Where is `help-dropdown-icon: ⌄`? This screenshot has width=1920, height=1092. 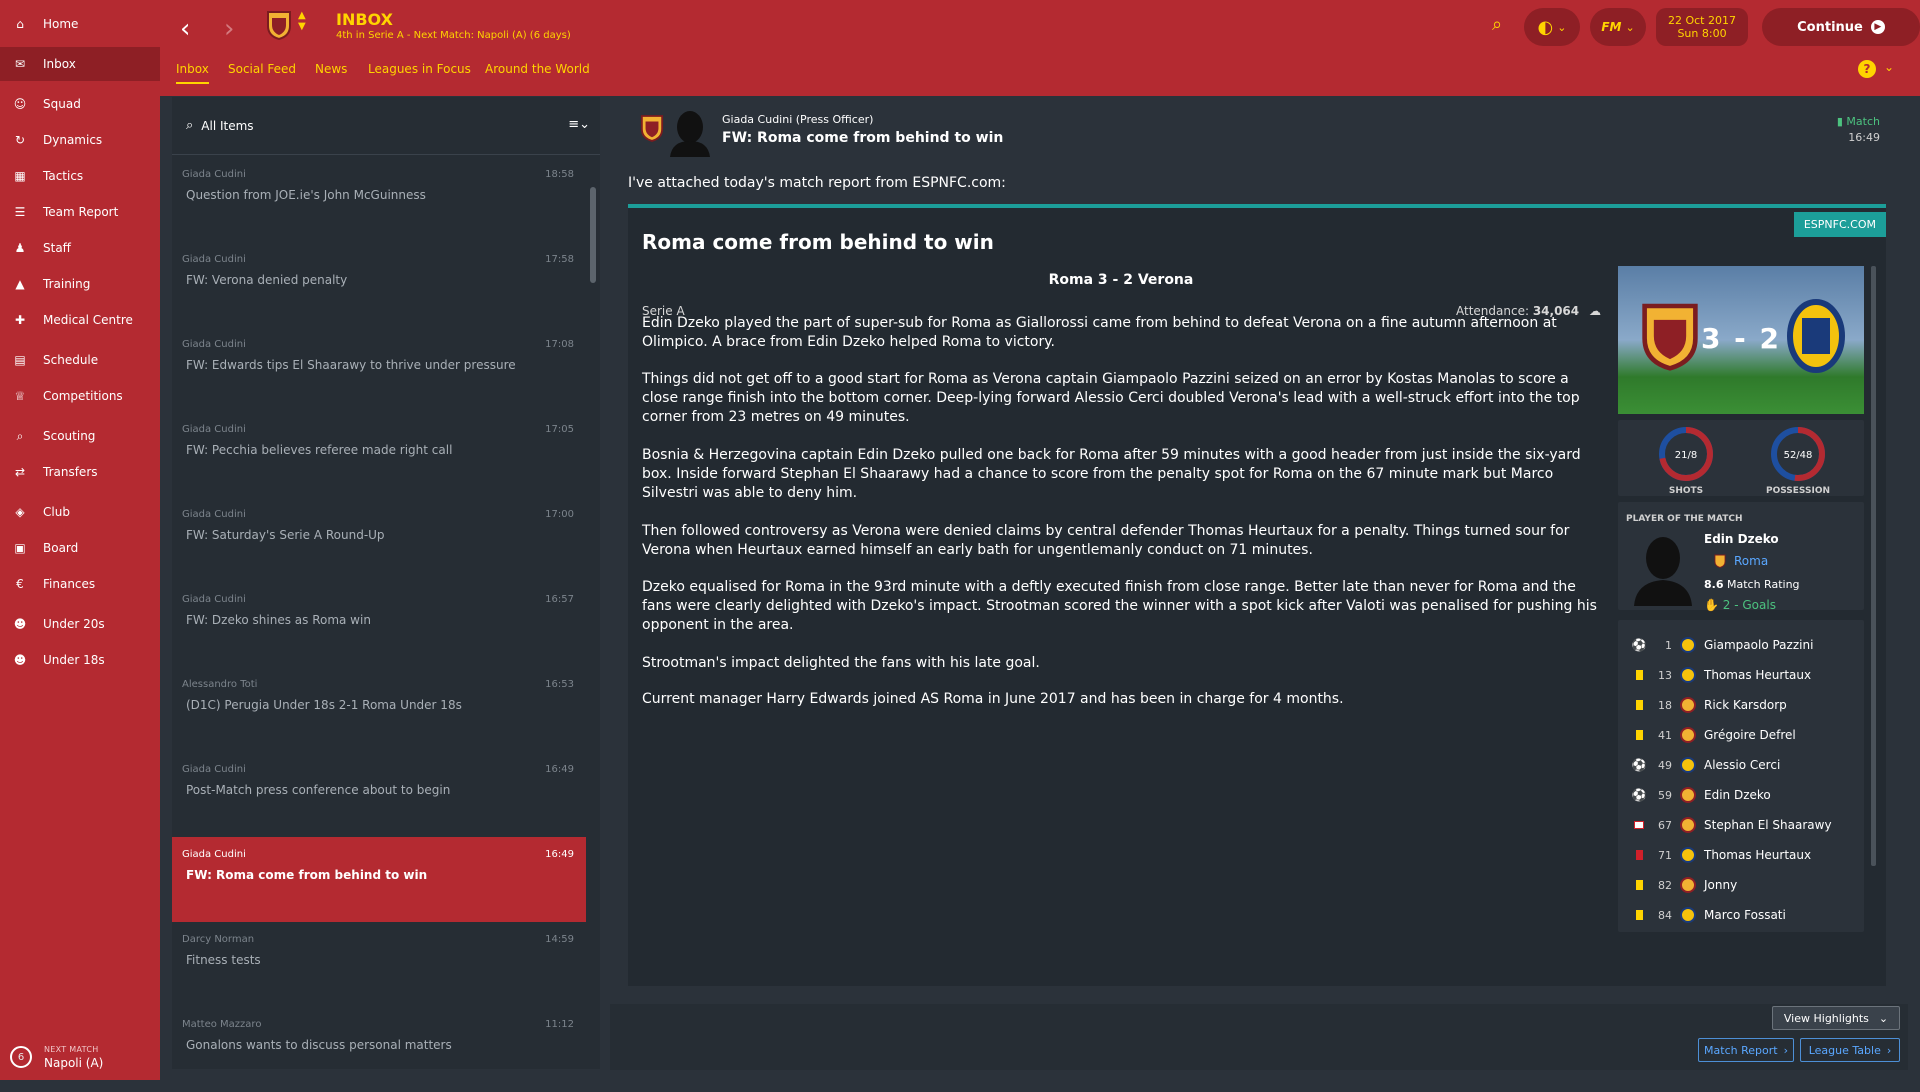 help-dropdown-icon: ⌄ is located at coordinates (1889, 67).